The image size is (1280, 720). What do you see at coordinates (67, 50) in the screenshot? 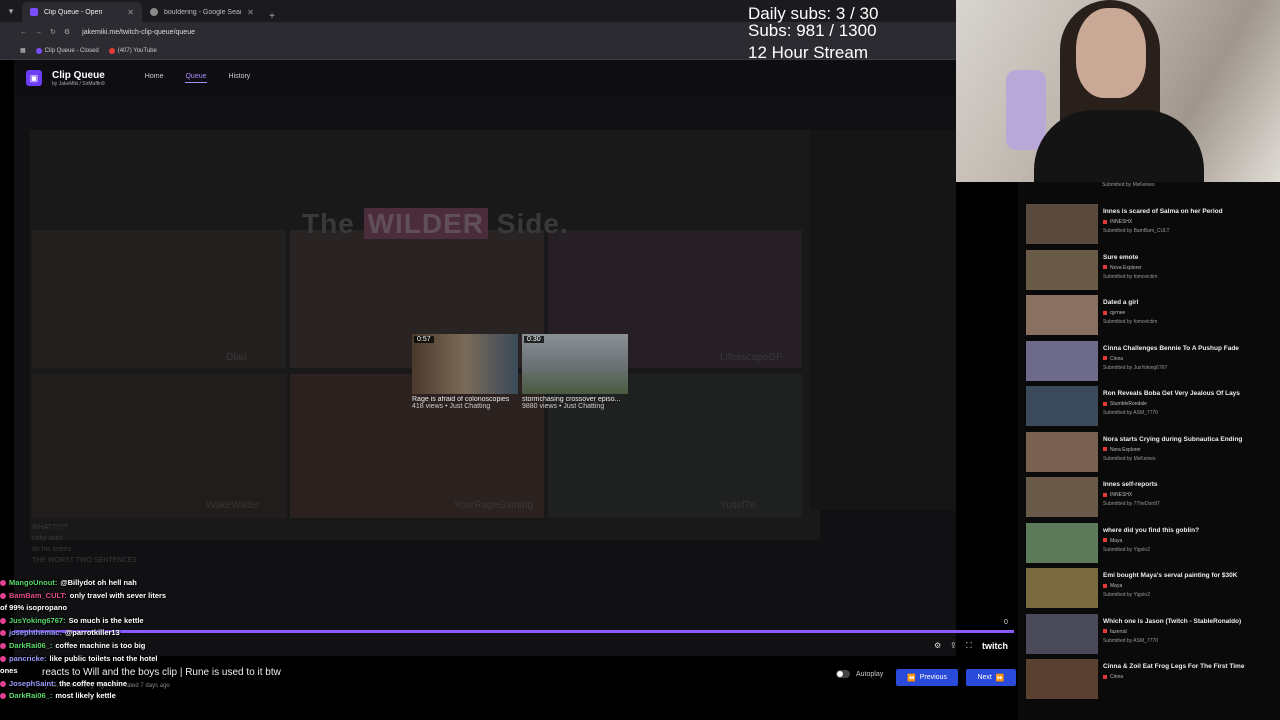
I see `bookmark-clip-queue: Clip Queue - Closed` at bounding box center [67, 50].